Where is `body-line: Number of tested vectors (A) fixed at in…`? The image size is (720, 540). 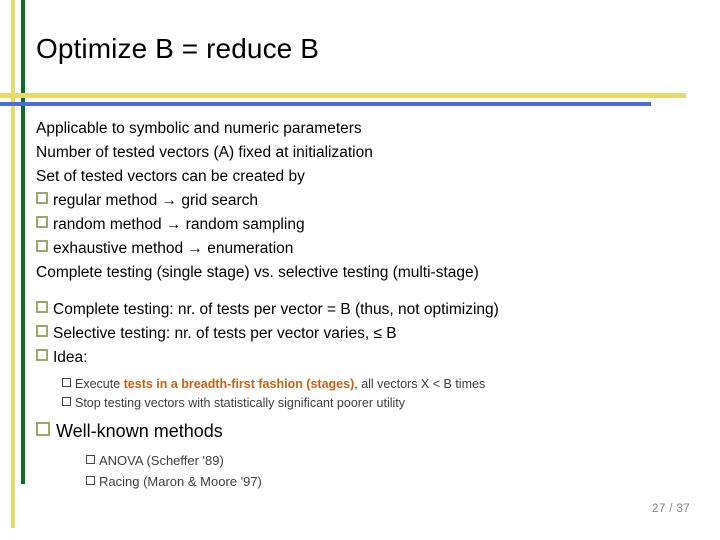
body-line: Number of tested vectors (A) fixed at in… is located at coordinates (366, 153).